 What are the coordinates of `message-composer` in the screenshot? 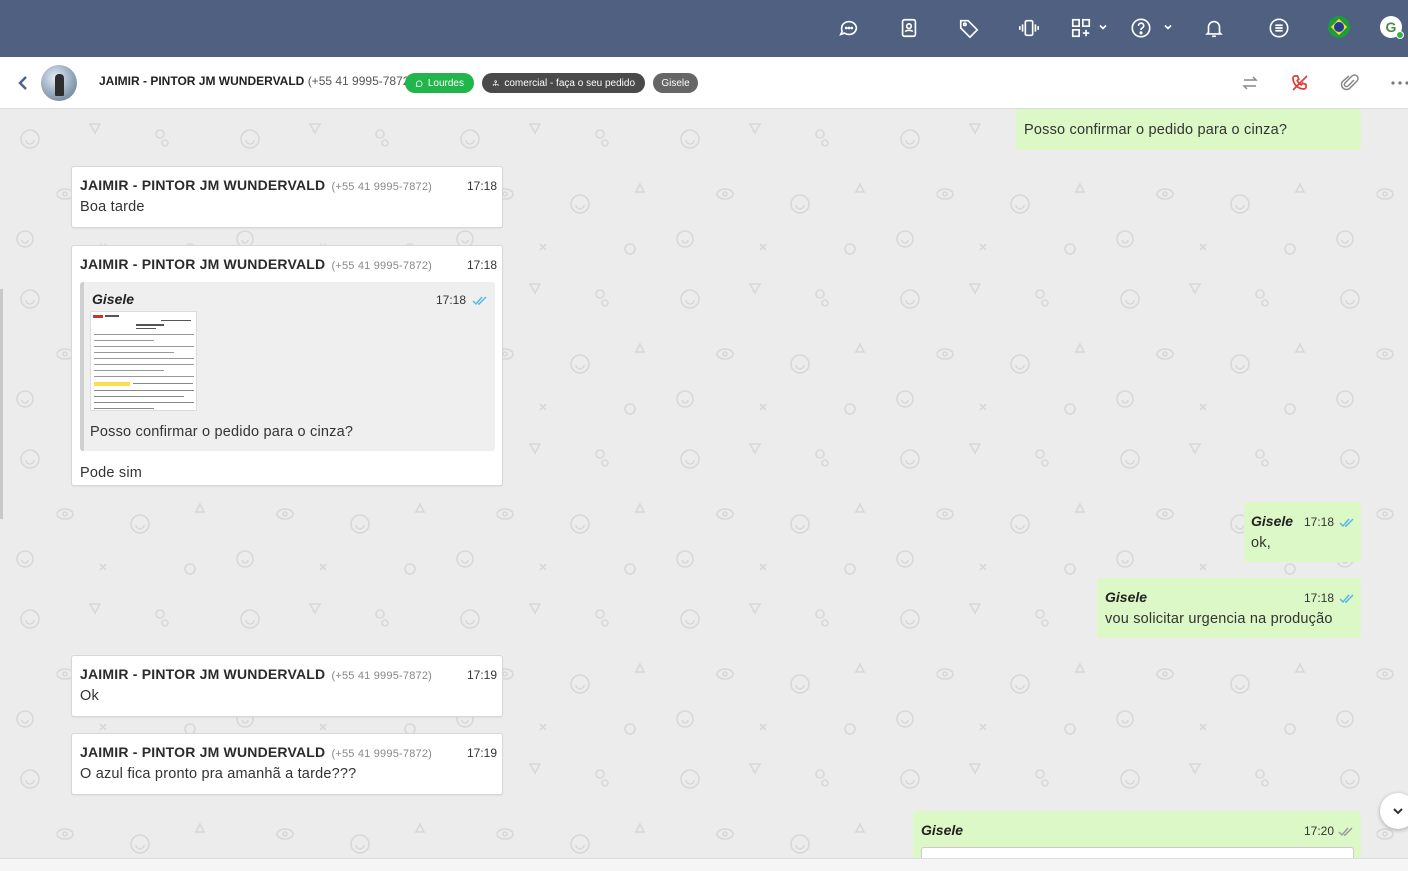 It's located at (704, 864).